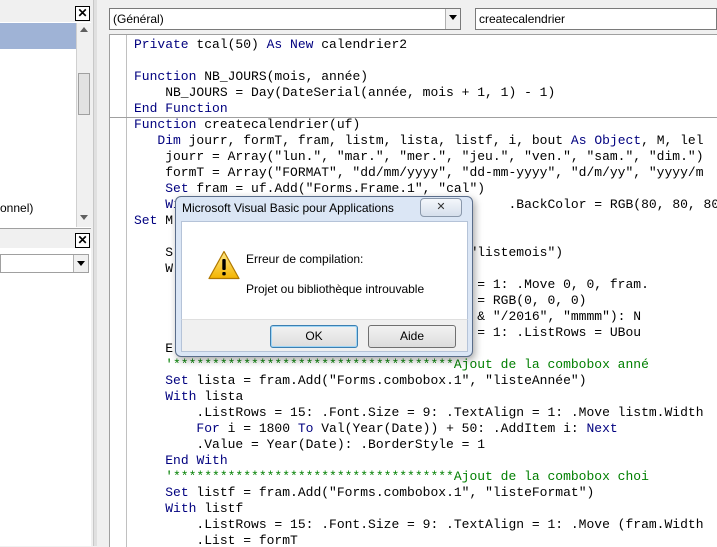 This screenshot has width=717, height=547. I want to click on code-line: Private tcal(50) As New calendrier2, so click(425, 45).